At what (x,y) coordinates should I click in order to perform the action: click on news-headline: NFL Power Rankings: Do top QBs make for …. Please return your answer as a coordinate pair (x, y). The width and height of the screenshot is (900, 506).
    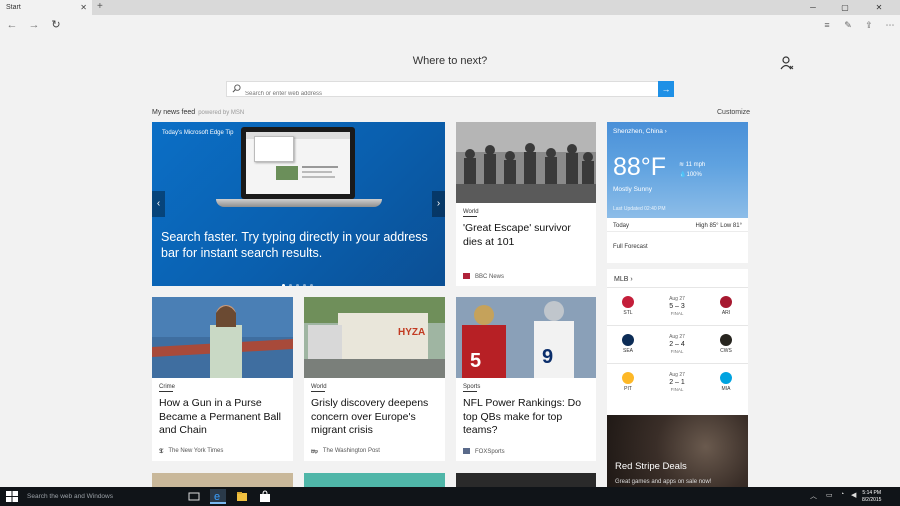
    Looking at the image, I should click on (526, 417).